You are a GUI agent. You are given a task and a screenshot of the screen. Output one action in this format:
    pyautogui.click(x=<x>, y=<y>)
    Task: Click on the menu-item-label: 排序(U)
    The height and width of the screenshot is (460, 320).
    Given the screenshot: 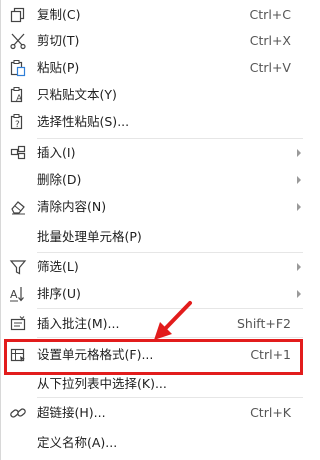 What is the action you would take?
    pyautogui.click(x=59, y=293)
    